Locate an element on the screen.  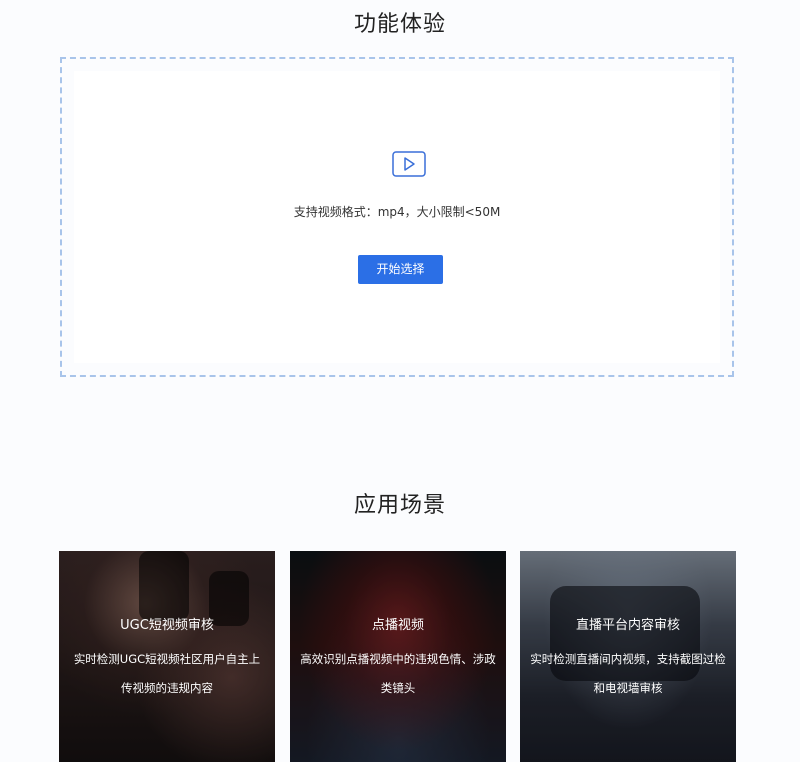
scene-card-title: 点播视频 is located at coordinates (397, 625).